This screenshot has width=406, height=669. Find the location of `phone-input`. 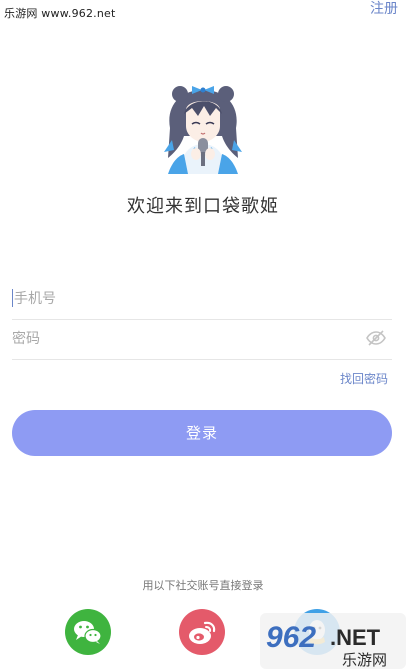

phone-input is located at coordinates (184, 299).